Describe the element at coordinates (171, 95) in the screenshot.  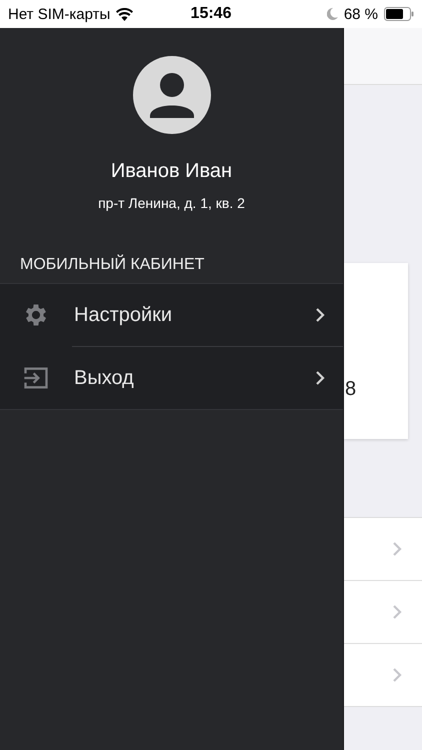
I see `avatar-icon` at that location.